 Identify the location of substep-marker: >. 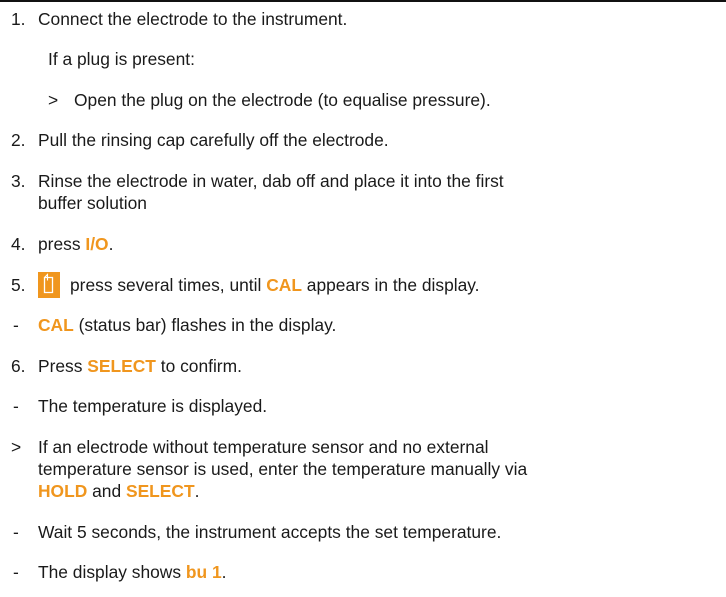
(53, 100).